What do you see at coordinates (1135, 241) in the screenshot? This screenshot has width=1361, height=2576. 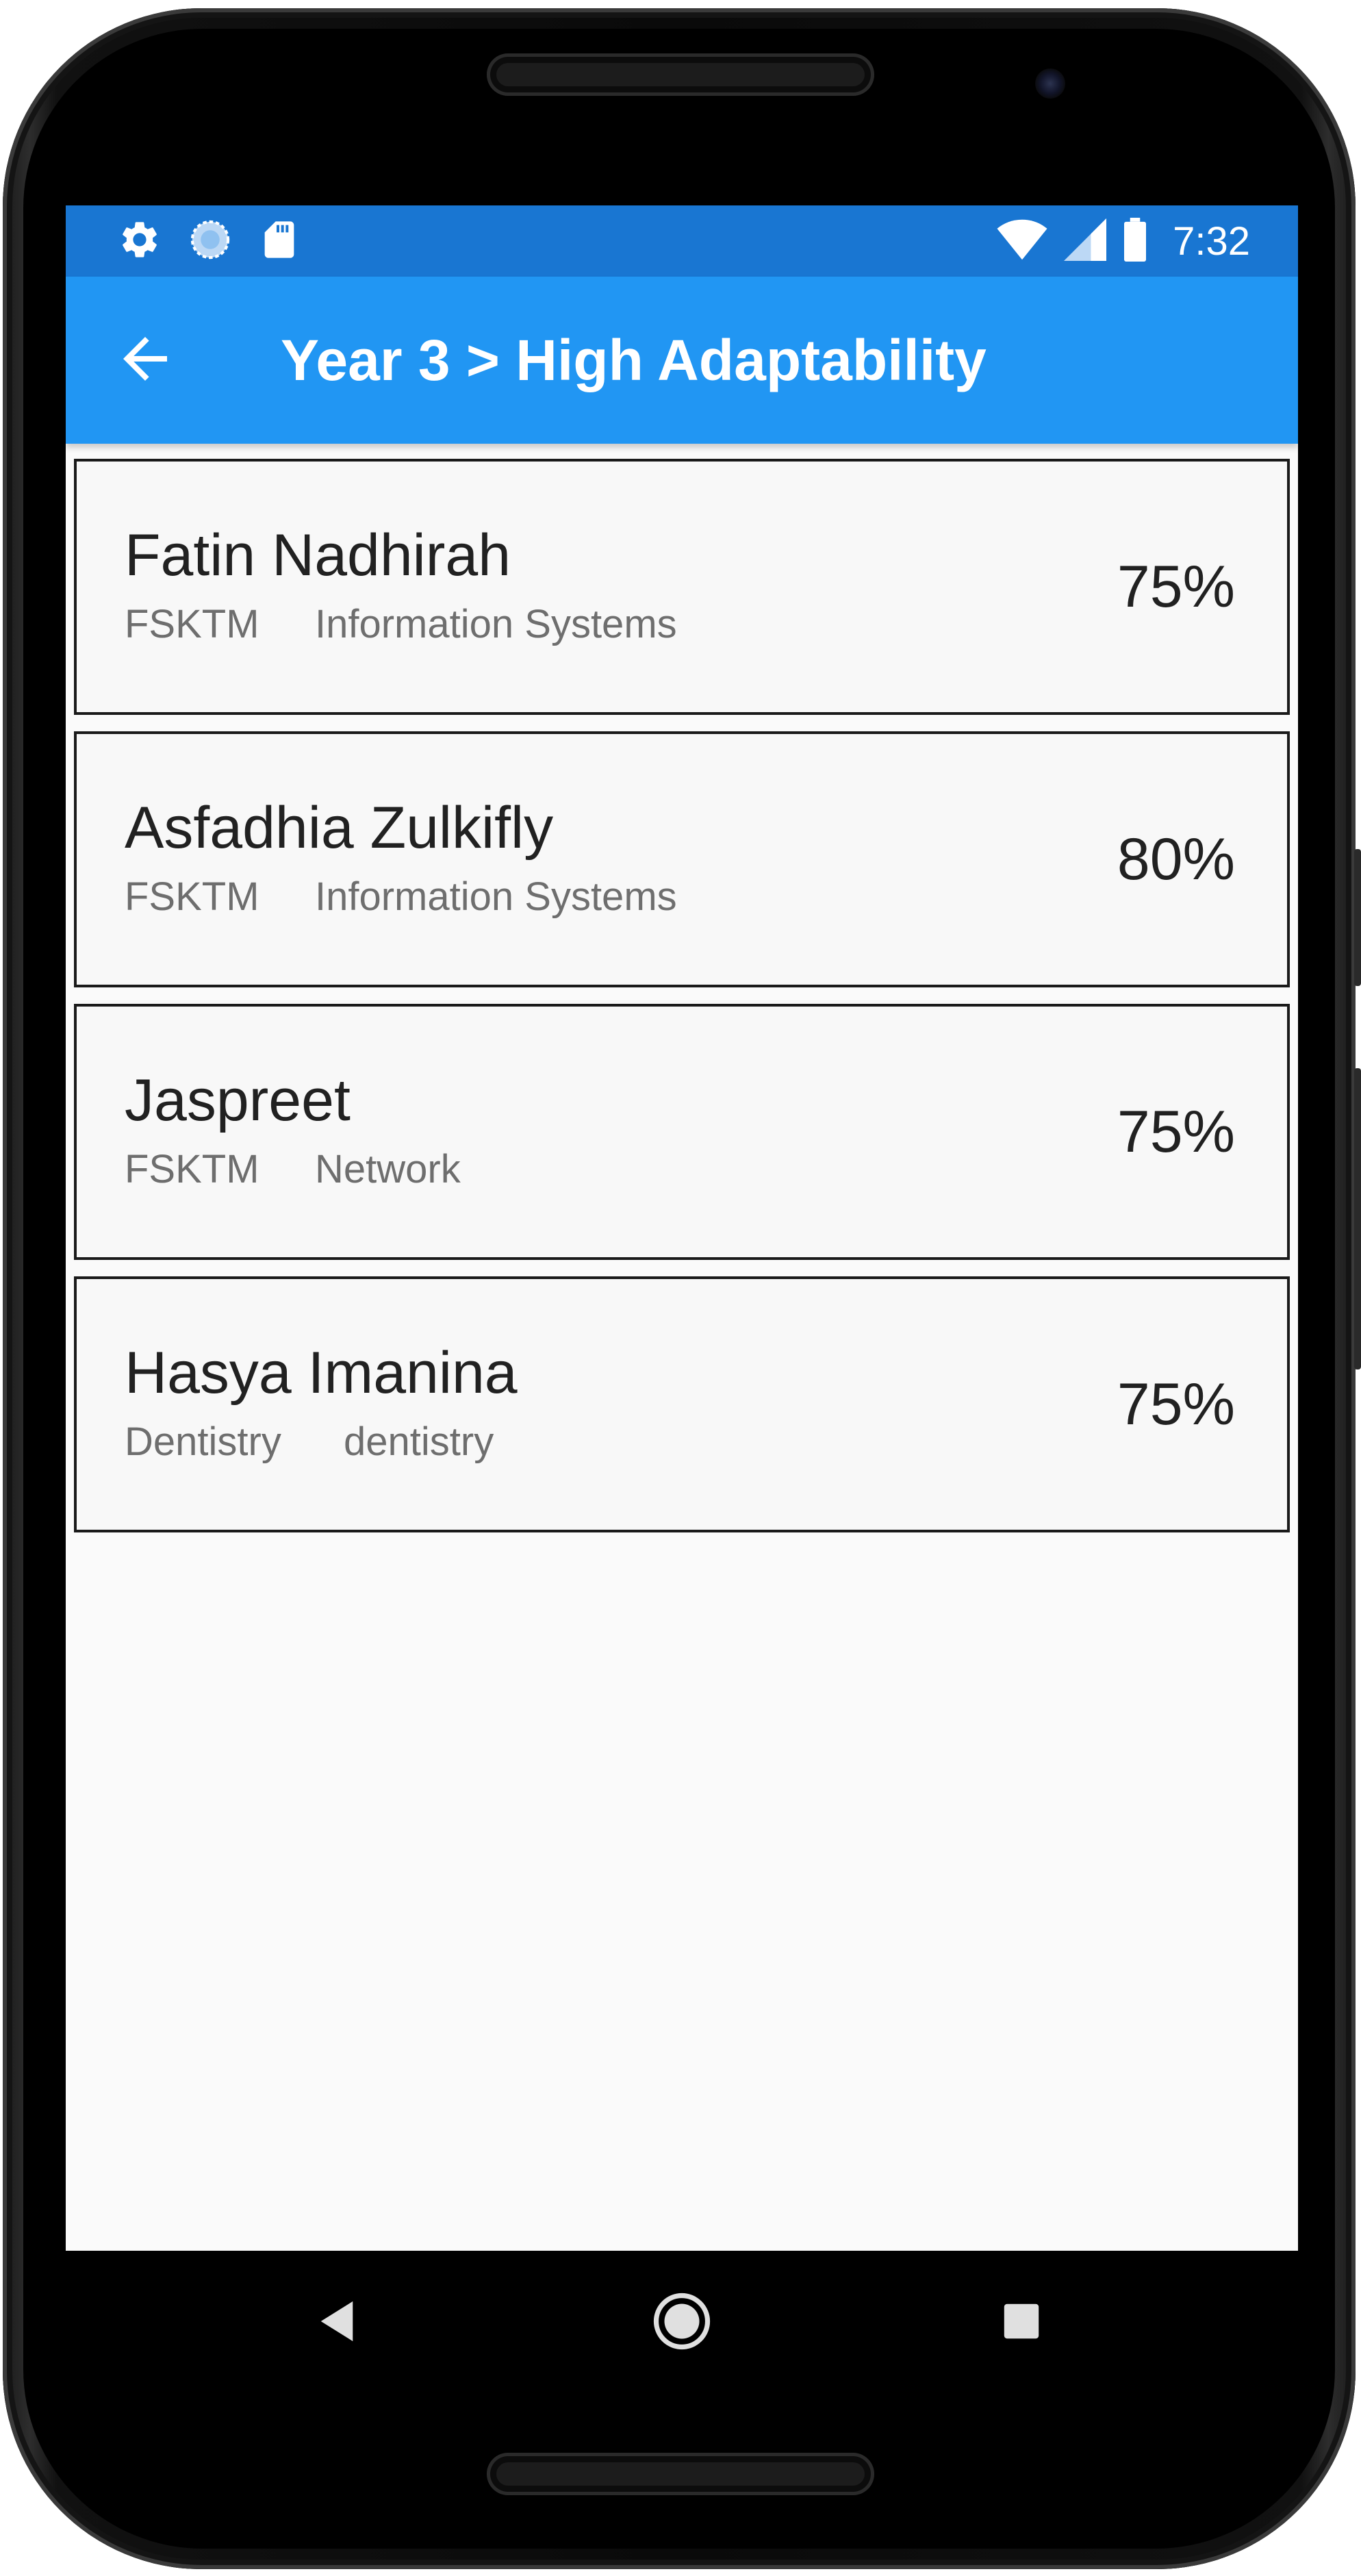 I see `battery-icon` at bounding box center [1135, 241].